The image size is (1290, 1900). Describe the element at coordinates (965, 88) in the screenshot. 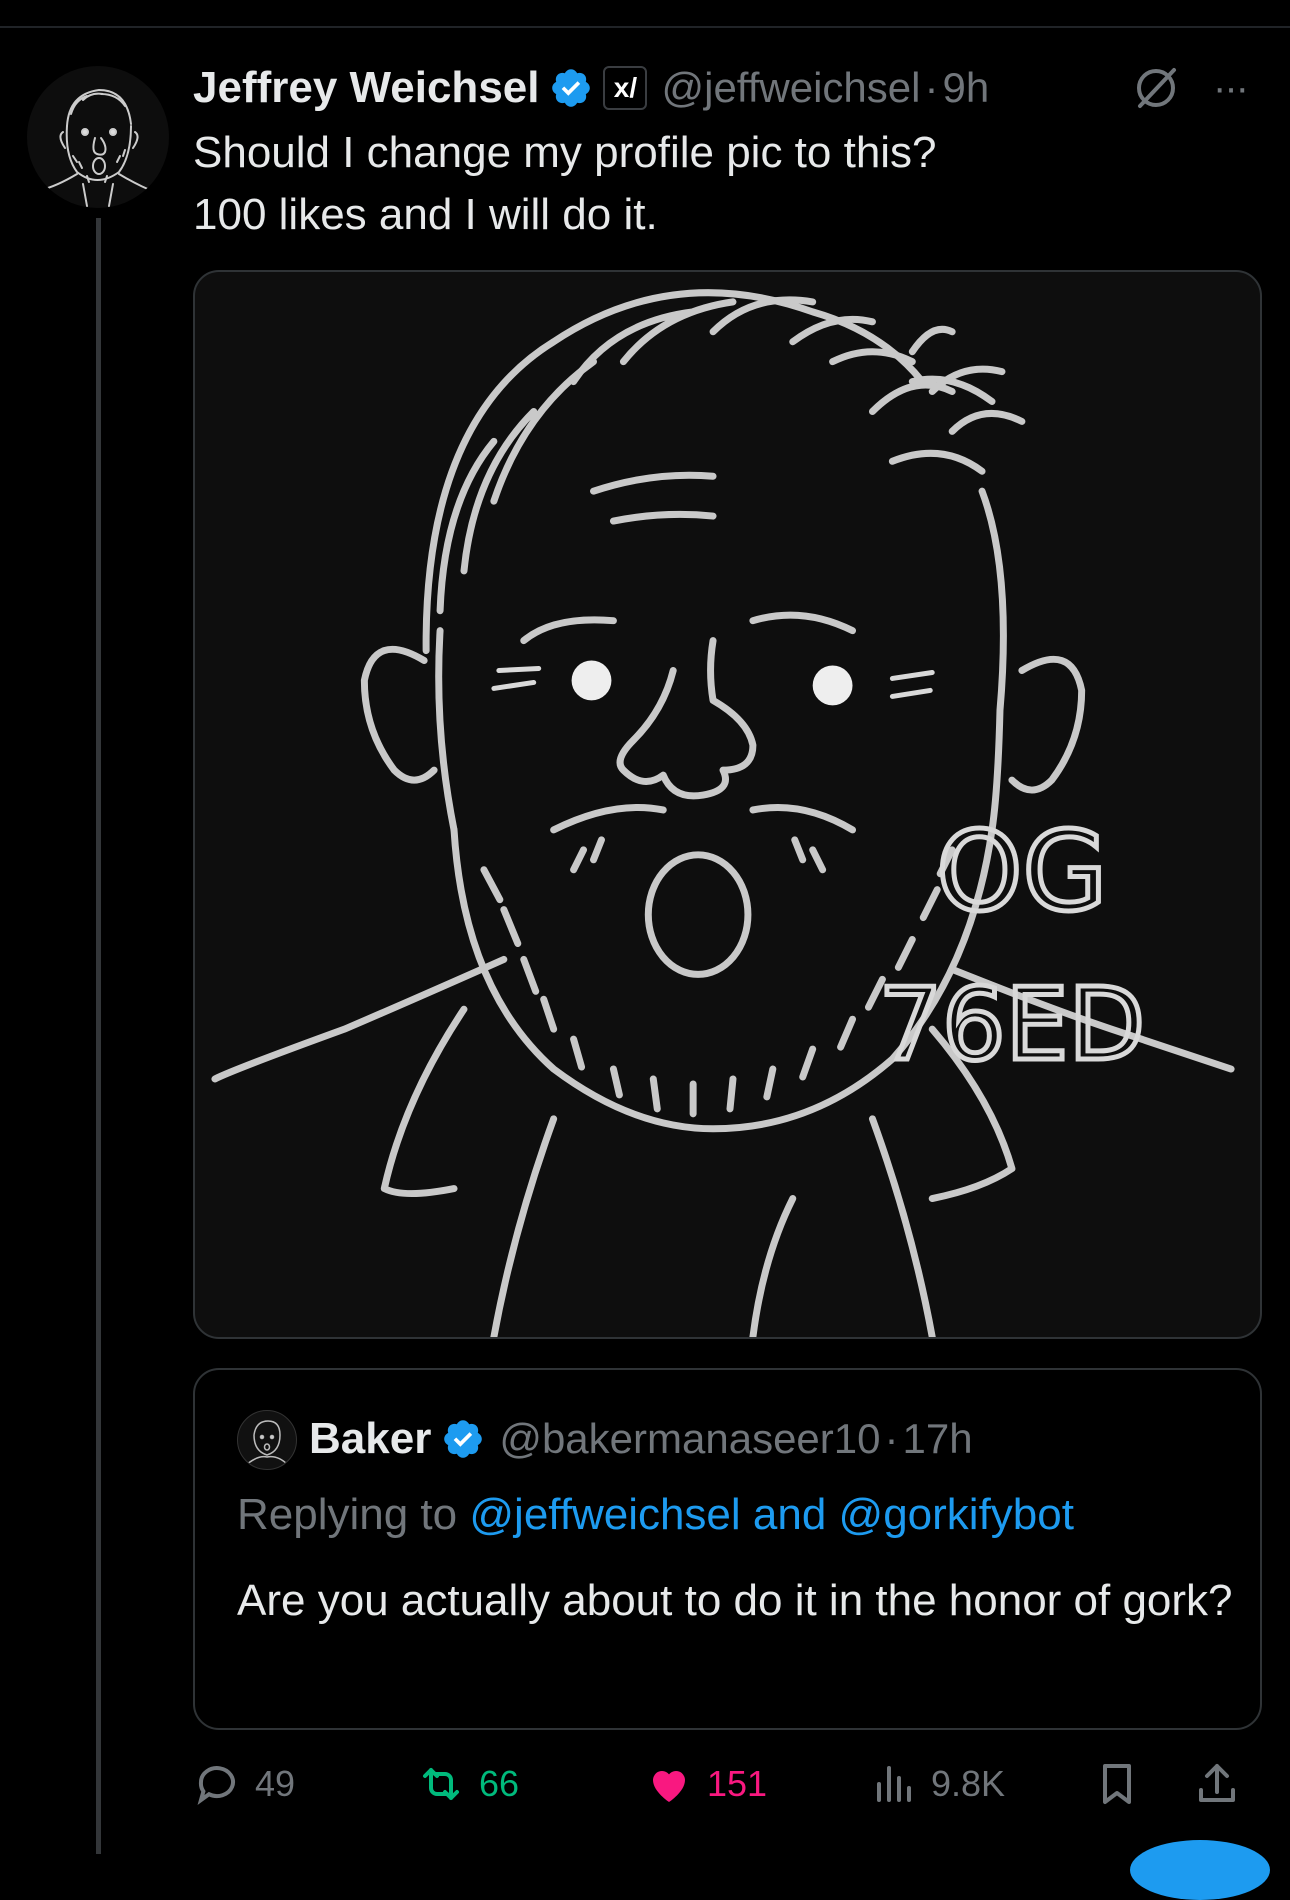

I see `tweet-time: 9h` at that location.